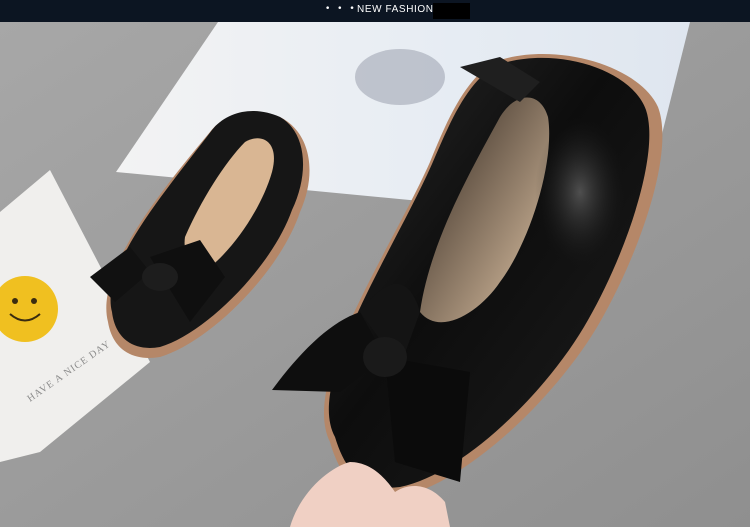 The width and height of the screenshot is (750, 527). I want to click on smiley-eye-left, so click(15, 301).